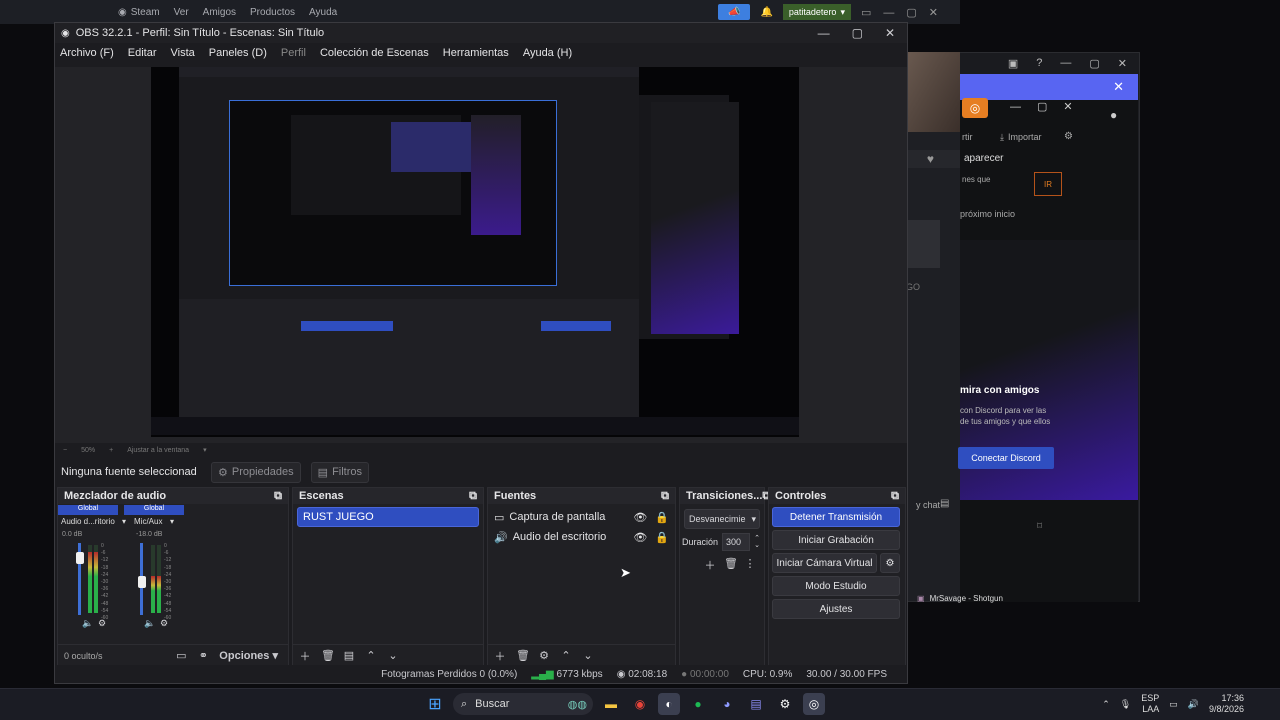 This screenshot has height=720, width=1280. Describe the element at coordinates (183, 53) in the screenshot. I see `menu-vista: Vista` at that location.